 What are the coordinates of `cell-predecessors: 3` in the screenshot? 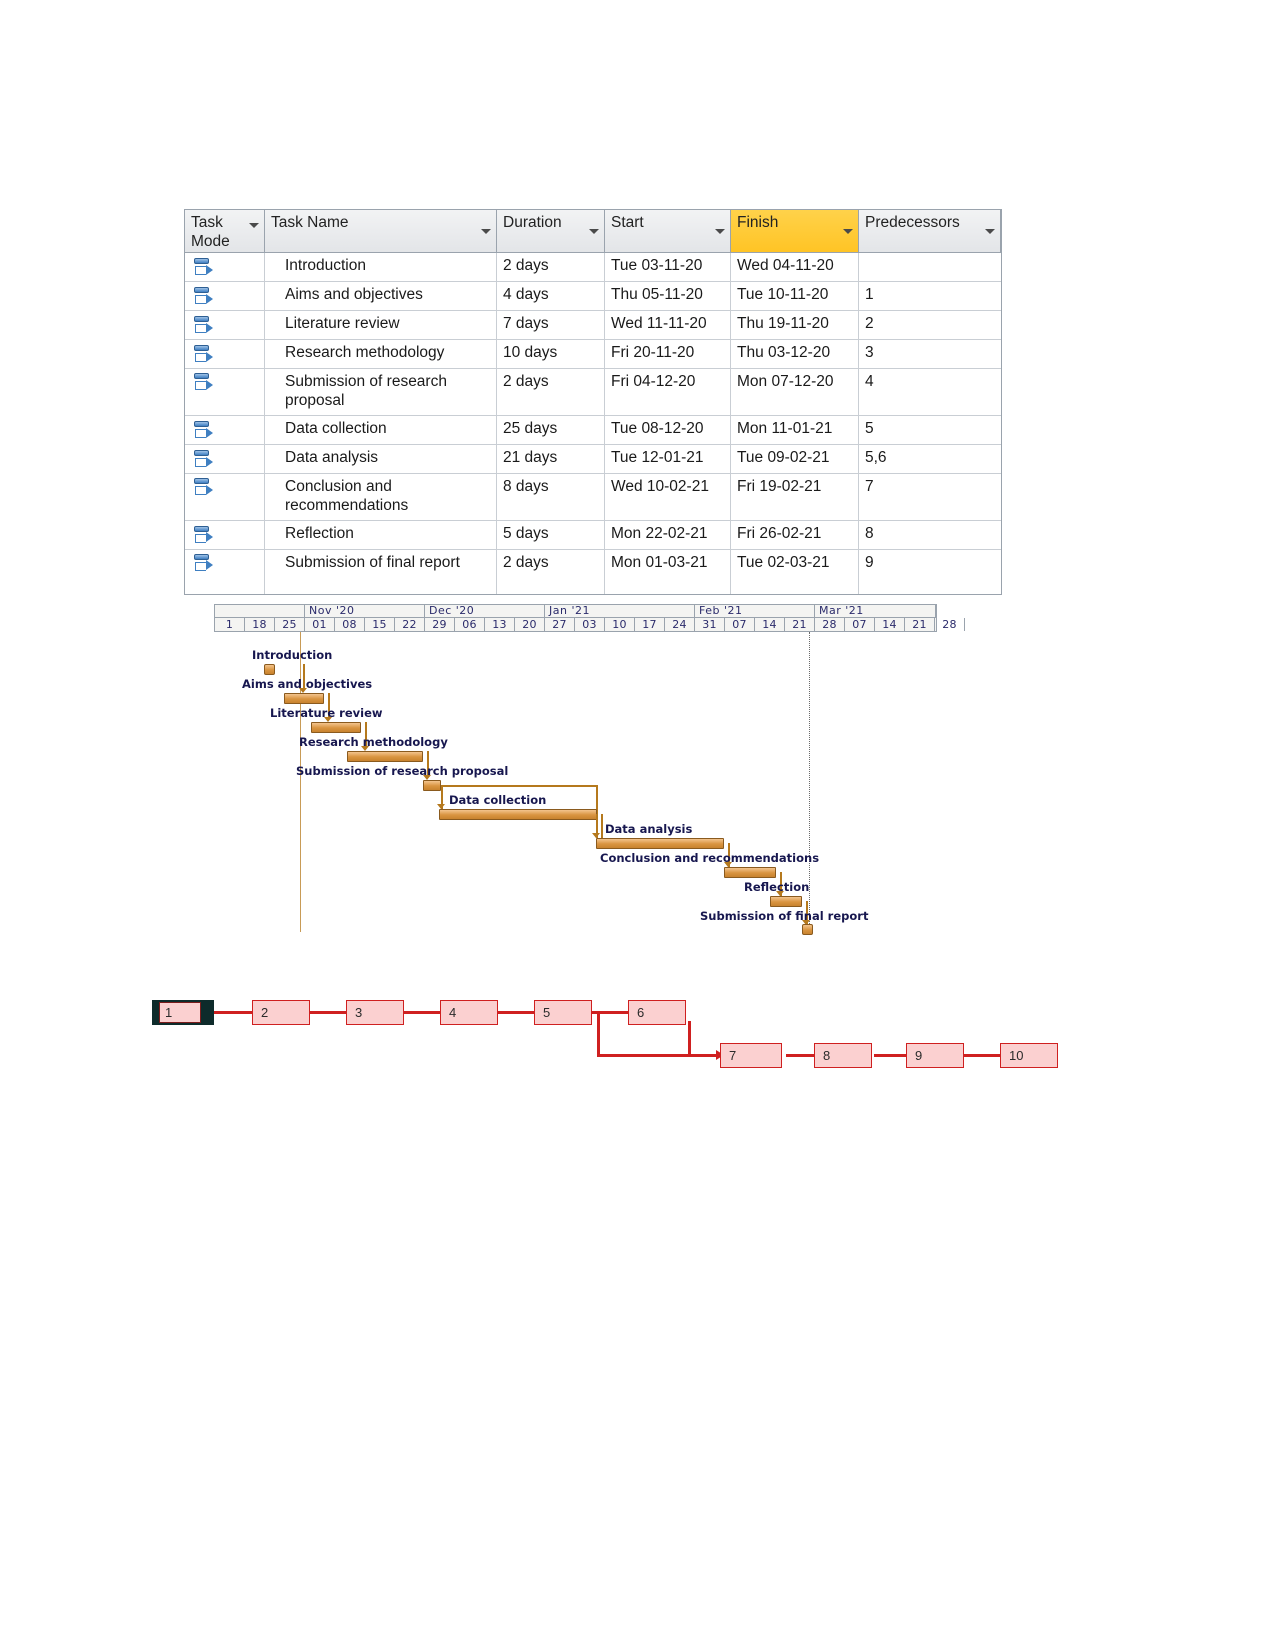 It's located at (869, 352).